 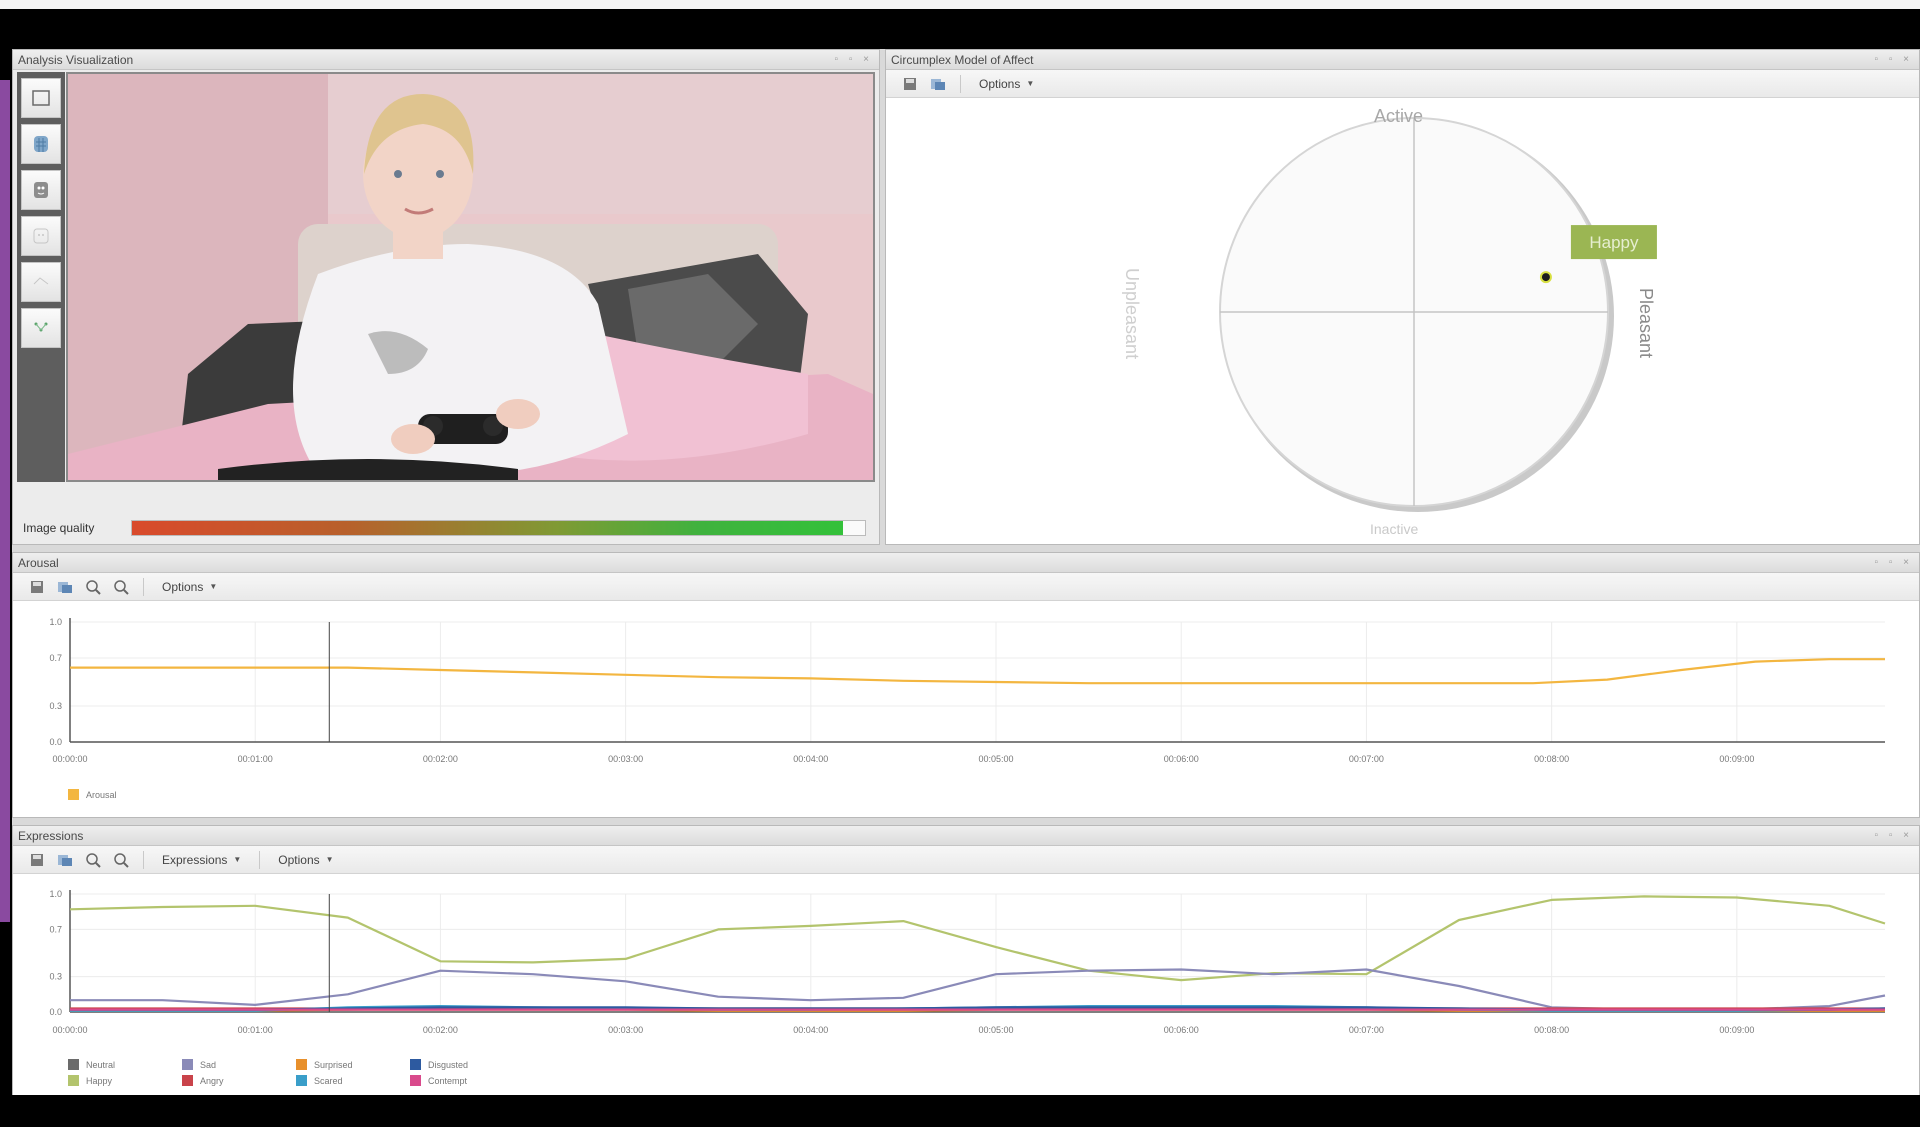 I want to click on top-strip, so click(x=960, y=4).